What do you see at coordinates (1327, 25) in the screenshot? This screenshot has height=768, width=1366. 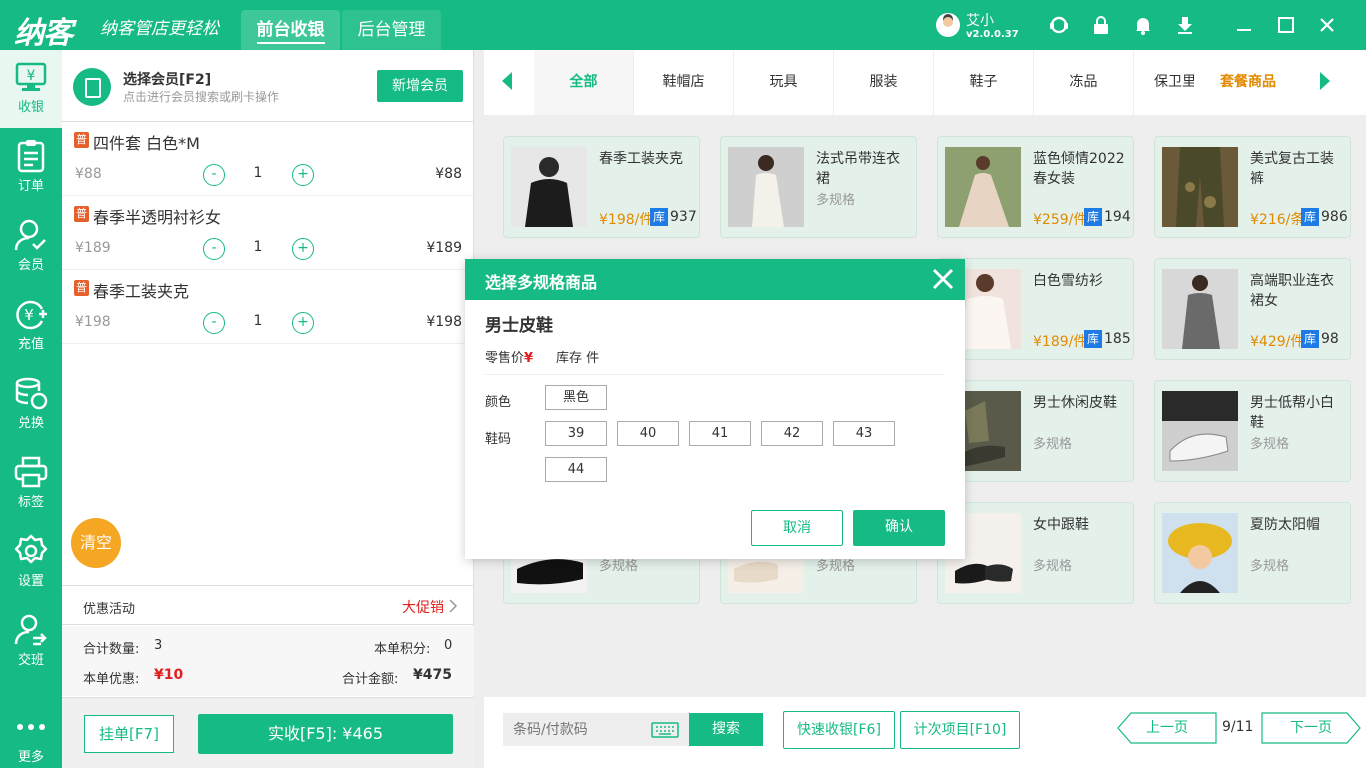 I see `close-window-icon` at bounding box center [1327, 25].